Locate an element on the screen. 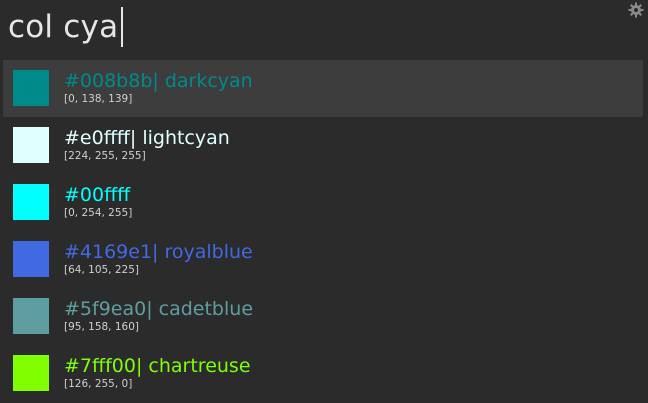 The image size is (648, 403). result-item: #7fff00| chartreuse [126, 255, 0] is located at coordinates (323, 373).